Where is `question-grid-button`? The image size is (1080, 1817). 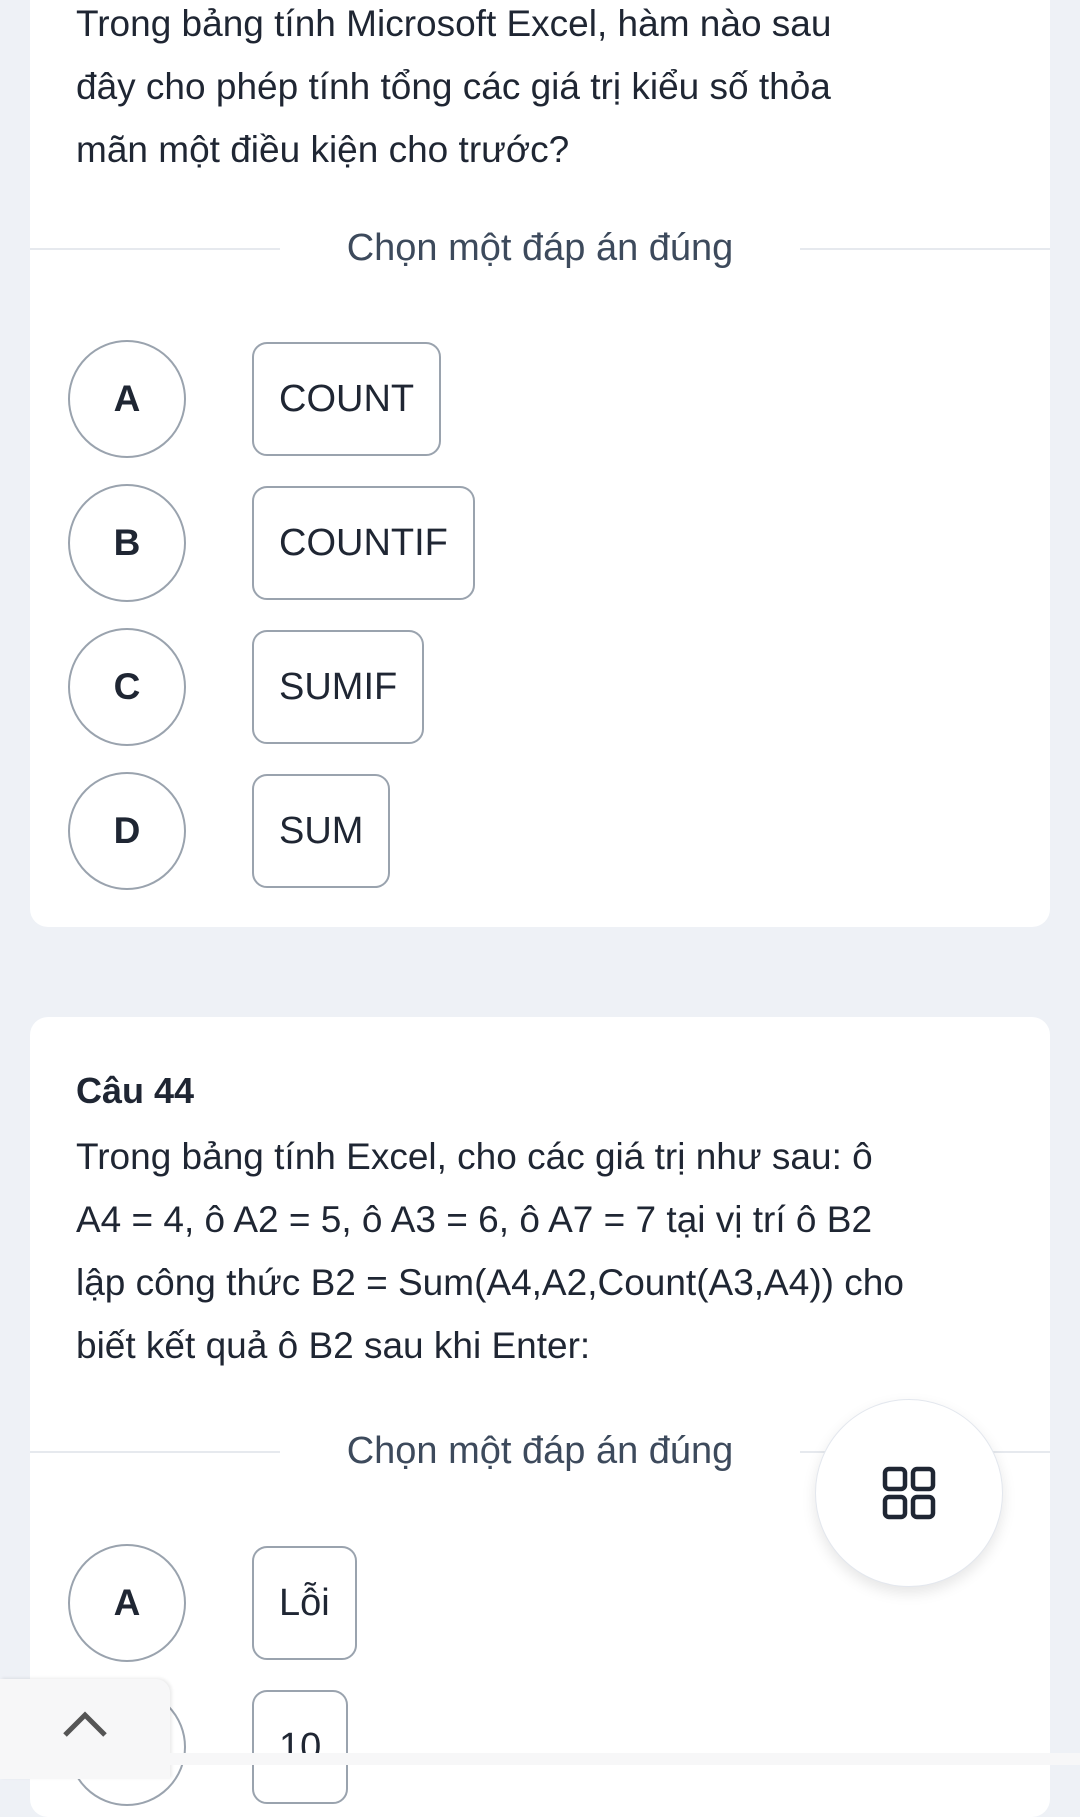
question-grid-button is located at coordinates (909, 1493).